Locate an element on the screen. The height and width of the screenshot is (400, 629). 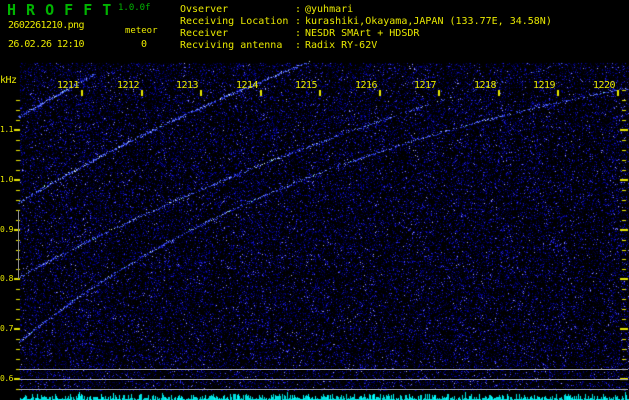
observer-info-row: Recviving antenna: Radix RY-62V is located at coordinates (314, 46).